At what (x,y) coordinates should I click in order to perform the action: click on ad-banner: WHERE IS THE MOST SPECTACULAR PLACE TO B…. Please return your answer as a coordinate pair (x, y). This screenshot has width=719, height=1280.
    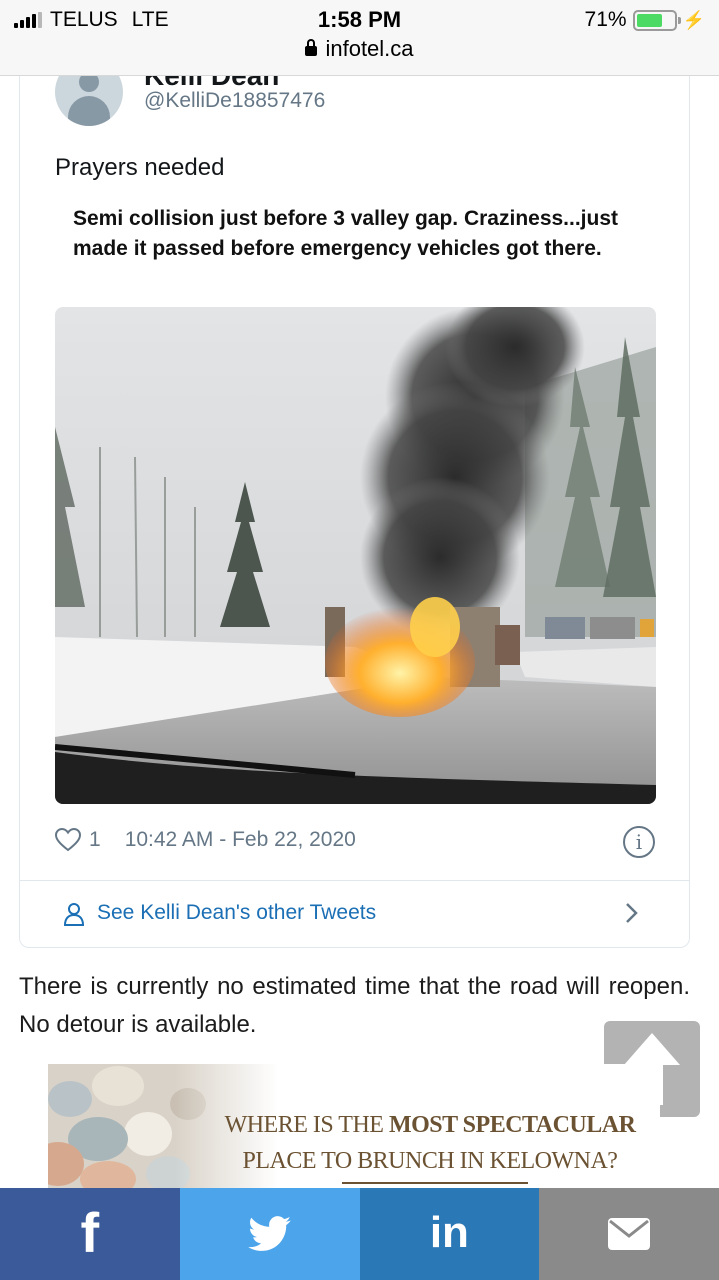
    Looking at the image, I should click on (354, 1126).